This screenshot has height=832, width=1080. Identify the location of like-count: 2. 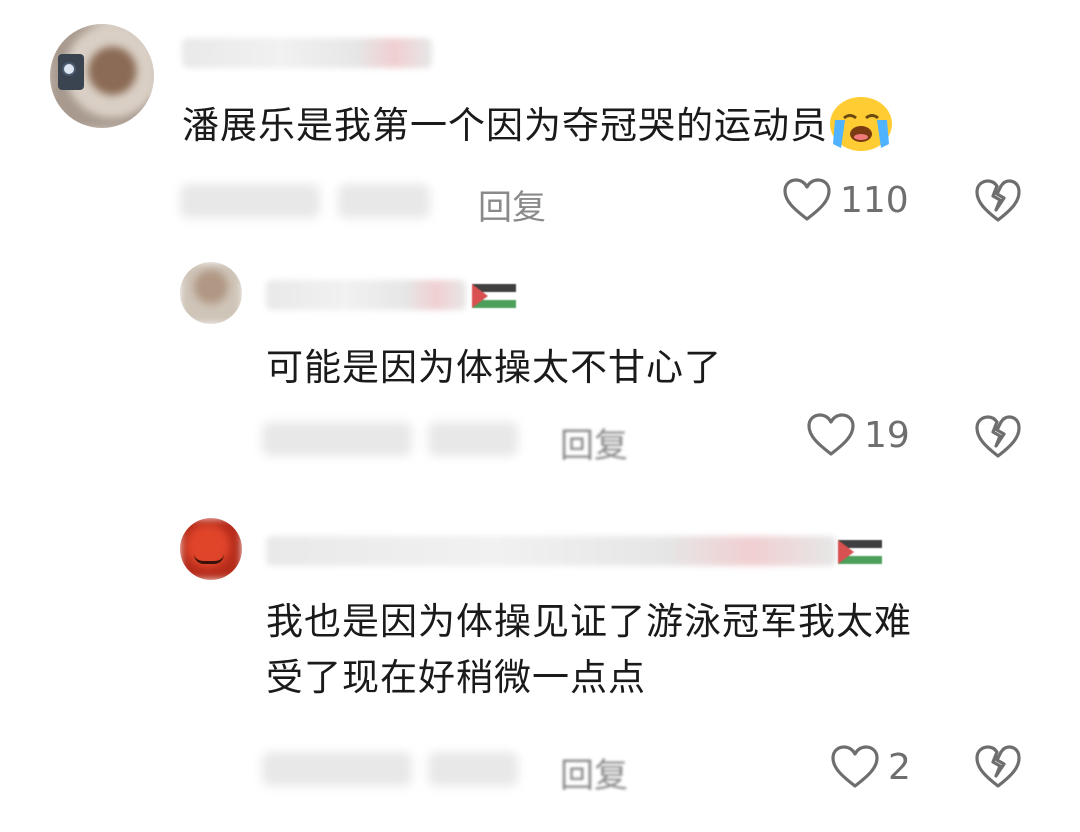
(899, 767).